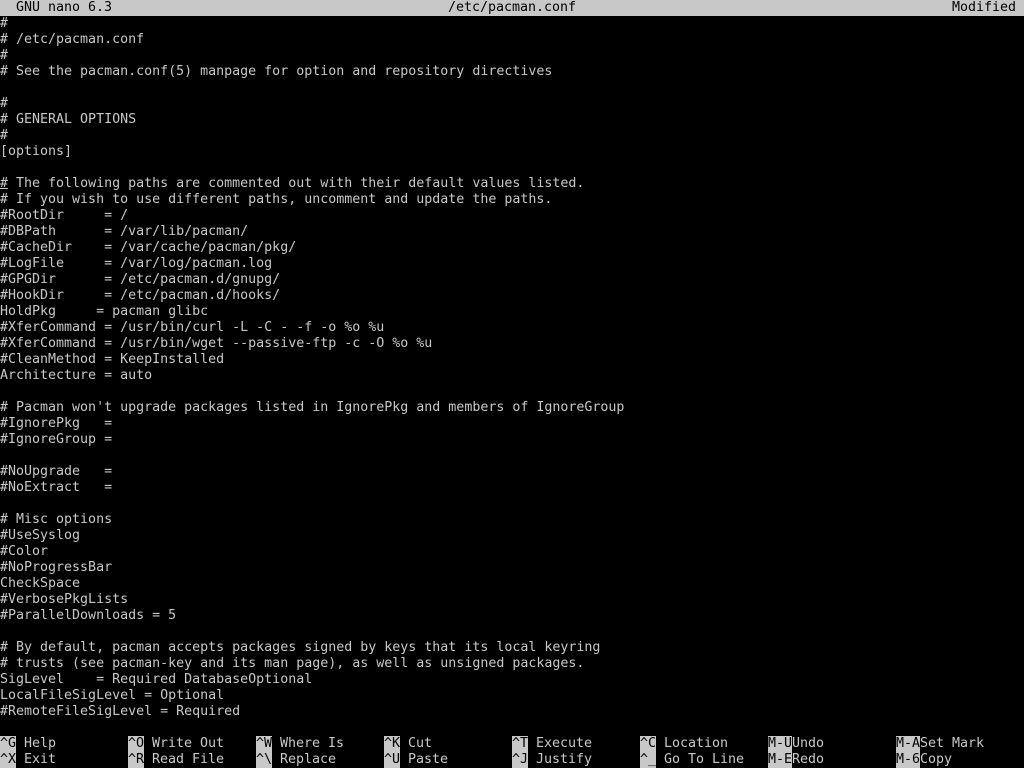  Describe the element at coordinates (64, 760) in the screenshot. I see `shortcut-exit: ^X Exit` at that location.